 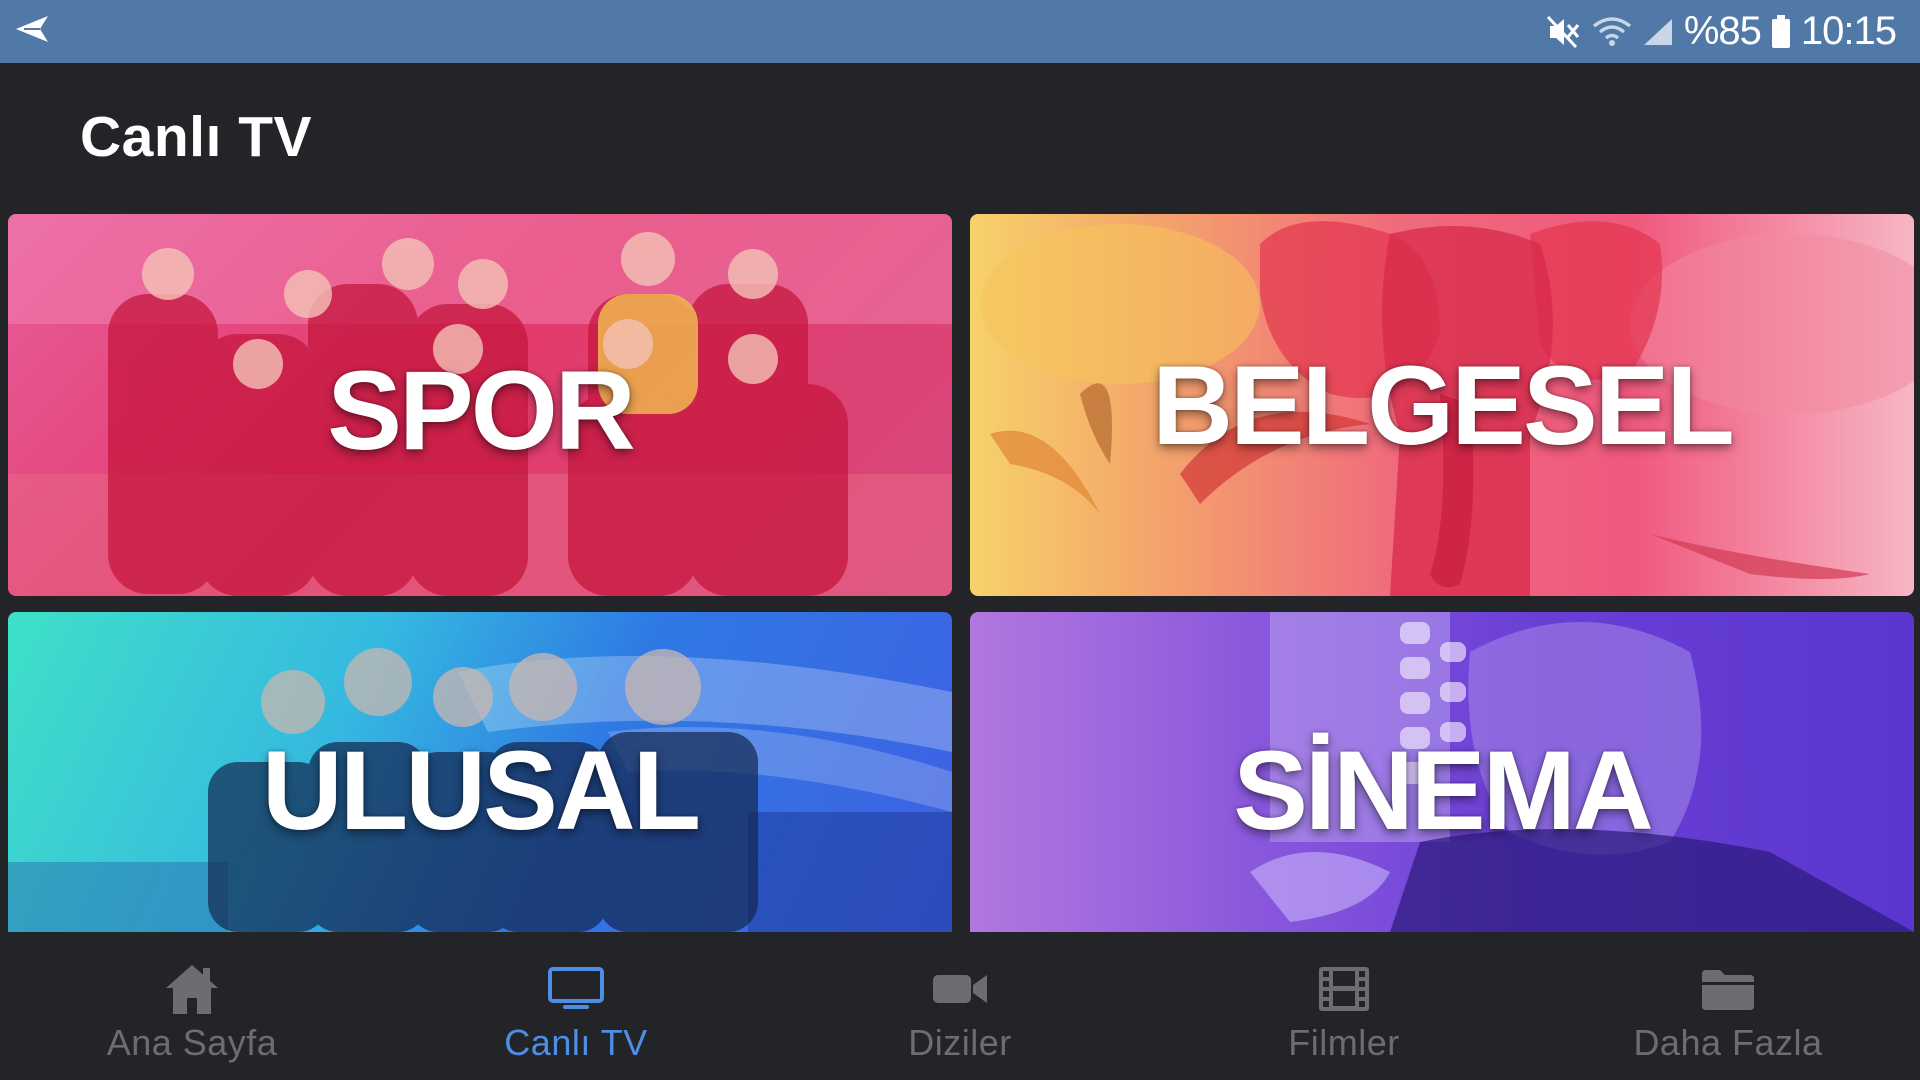 I want to click on category-card-ulusal: ULUSAL, so click(x=480, y=772).